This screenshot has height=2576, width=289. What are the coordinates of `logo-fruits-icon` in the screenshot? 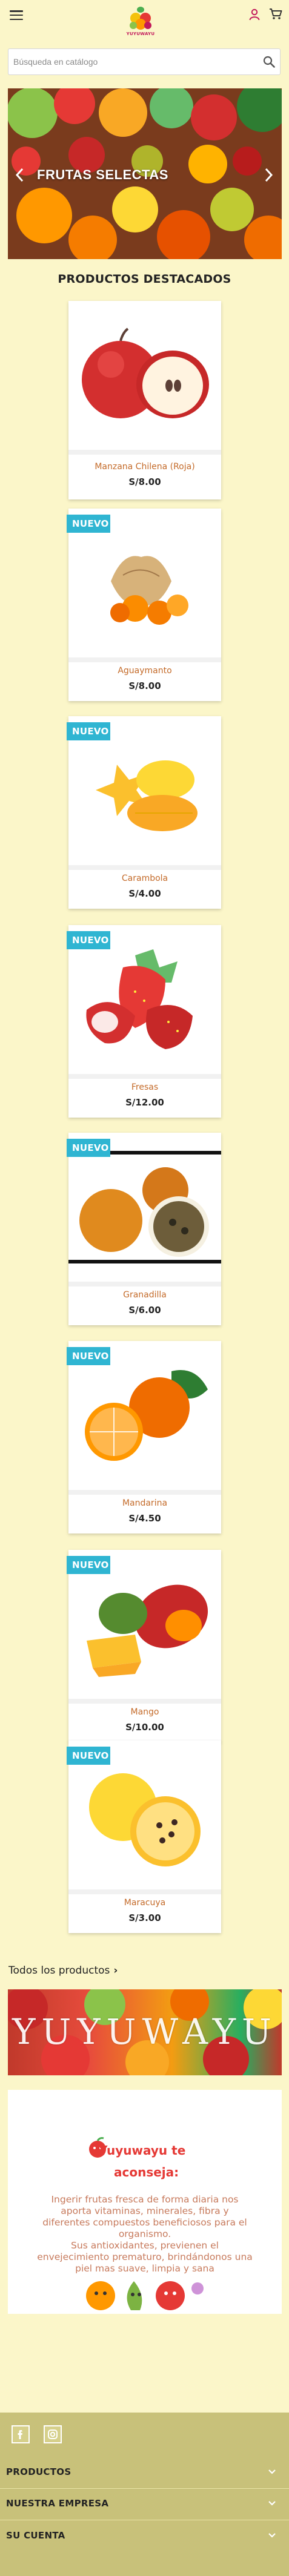 It's located at (140, 18).